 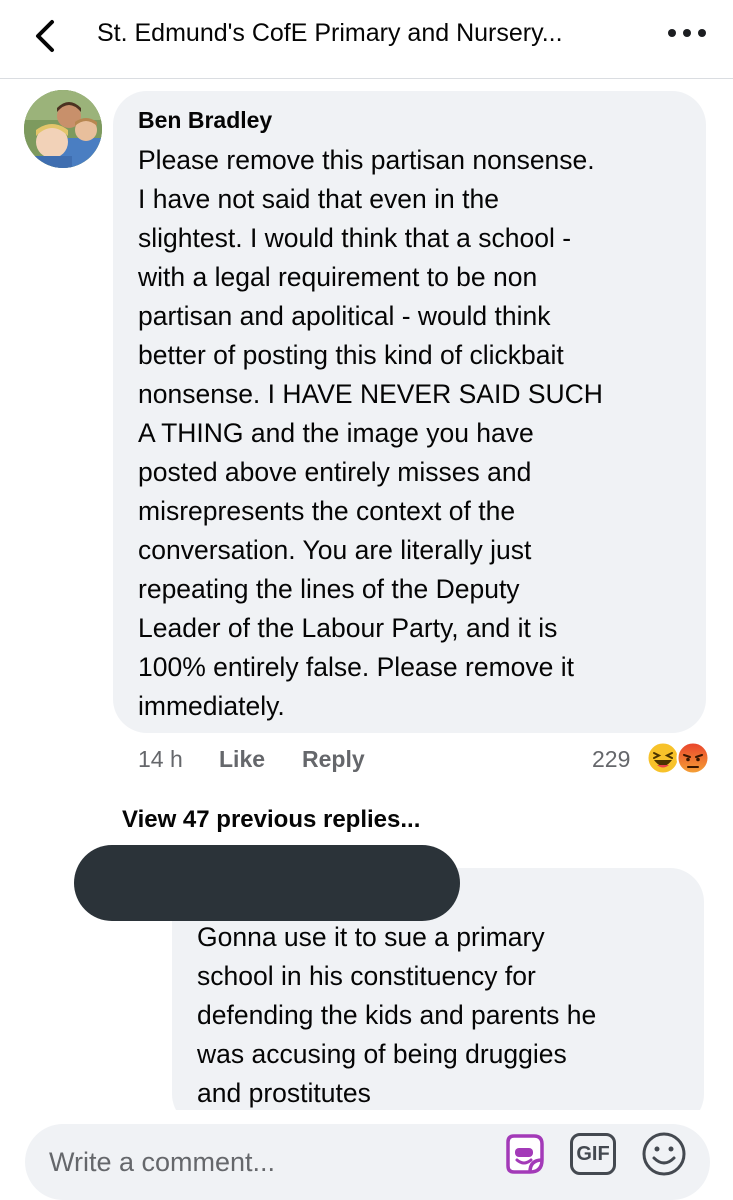 What do you see at coordinates (664, 1154) in the screenshot?
I see `smiley-icon` at bounding box center [664, 1154].